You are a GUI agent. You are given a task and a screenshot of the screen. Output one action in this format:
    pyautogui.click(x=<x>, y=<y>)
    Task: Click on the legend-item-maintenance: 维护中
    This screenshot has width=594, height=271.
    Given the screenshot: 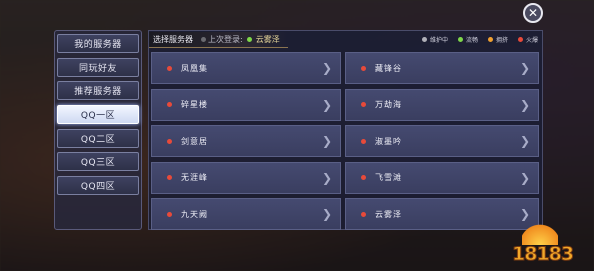 What is the action you would take?
    pyautogui.click(x=434, y=39)
    